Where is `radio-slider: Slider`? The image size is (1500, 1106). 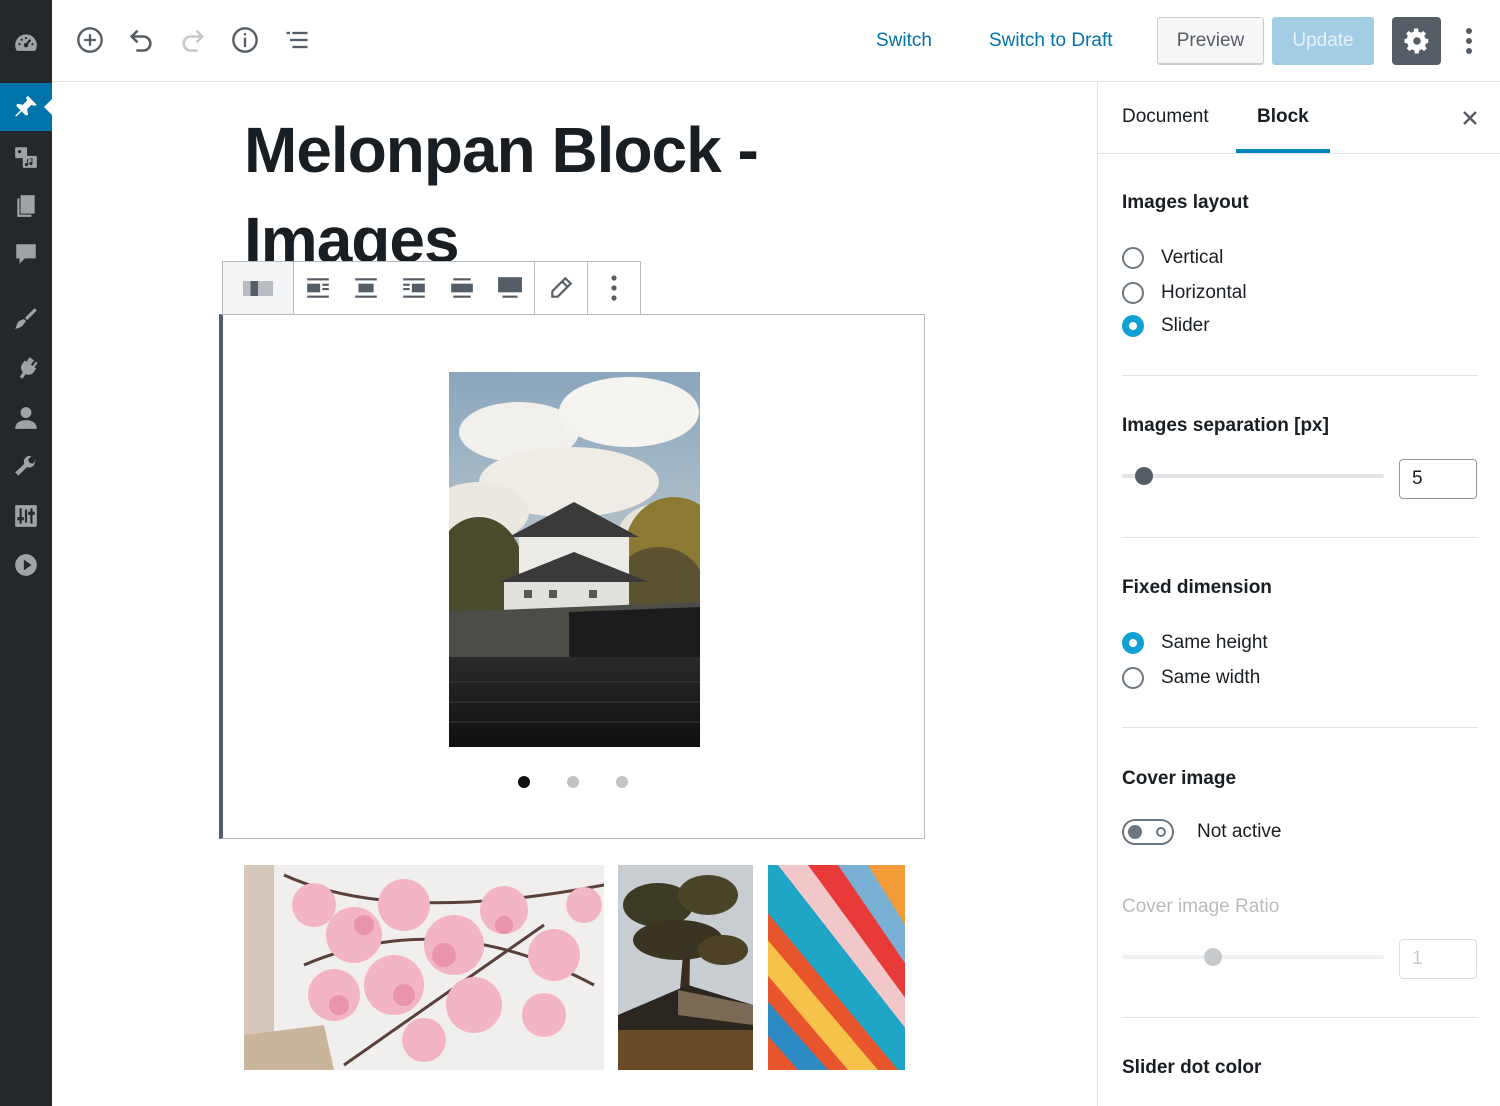 radio-slider: Slider is located at coordinates (1166, 326).